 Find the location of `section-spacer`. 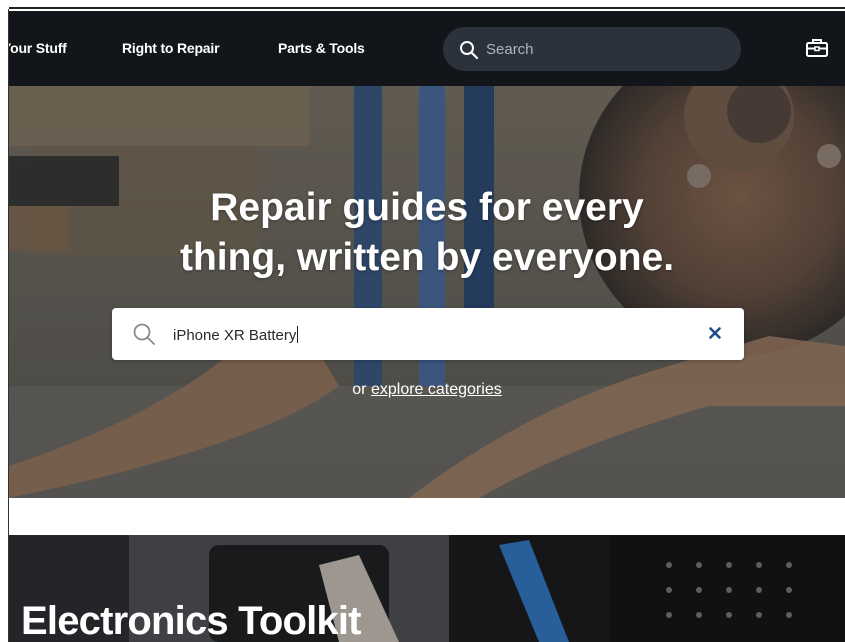

section-spacer is located at coordinates (427, 516).